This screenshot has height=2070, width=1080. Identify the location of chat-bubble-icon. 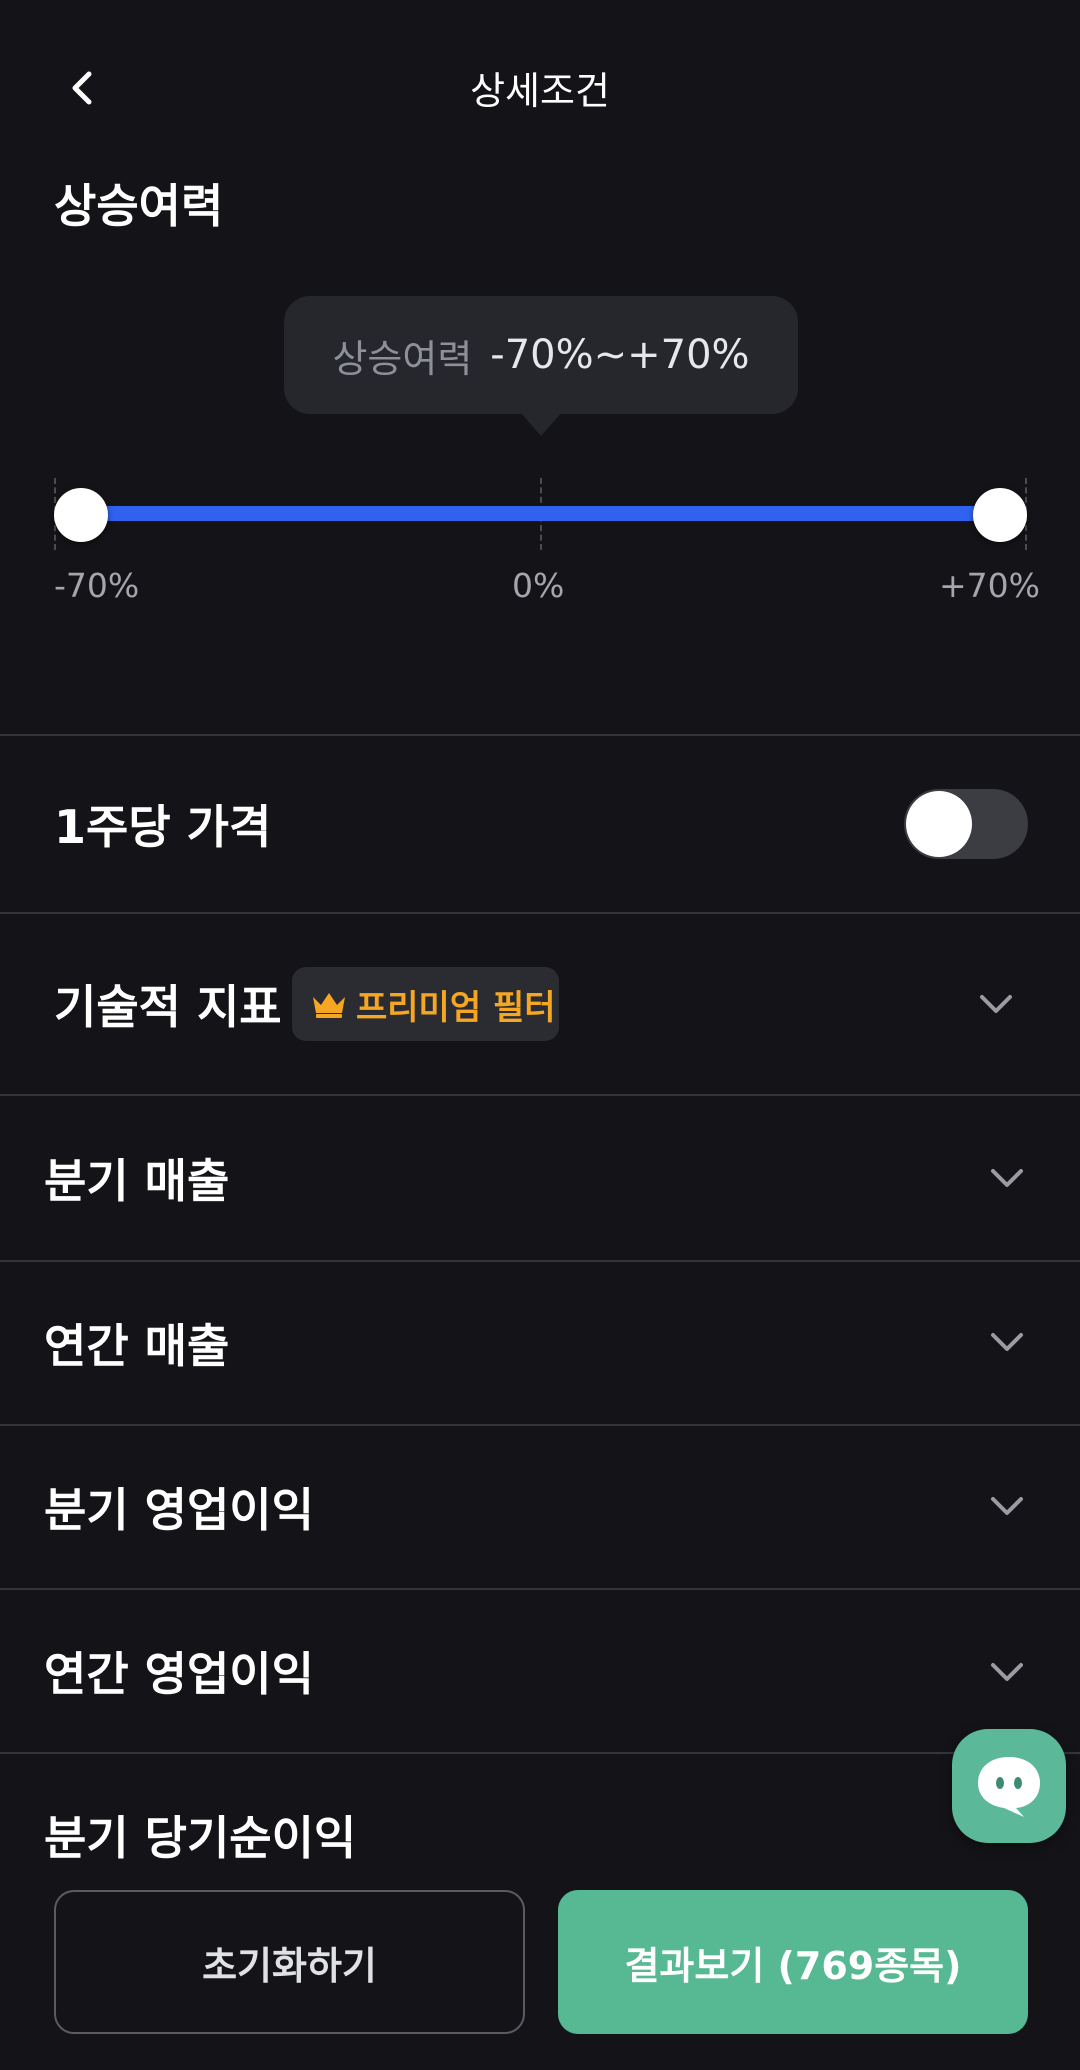
(1009, 1787).